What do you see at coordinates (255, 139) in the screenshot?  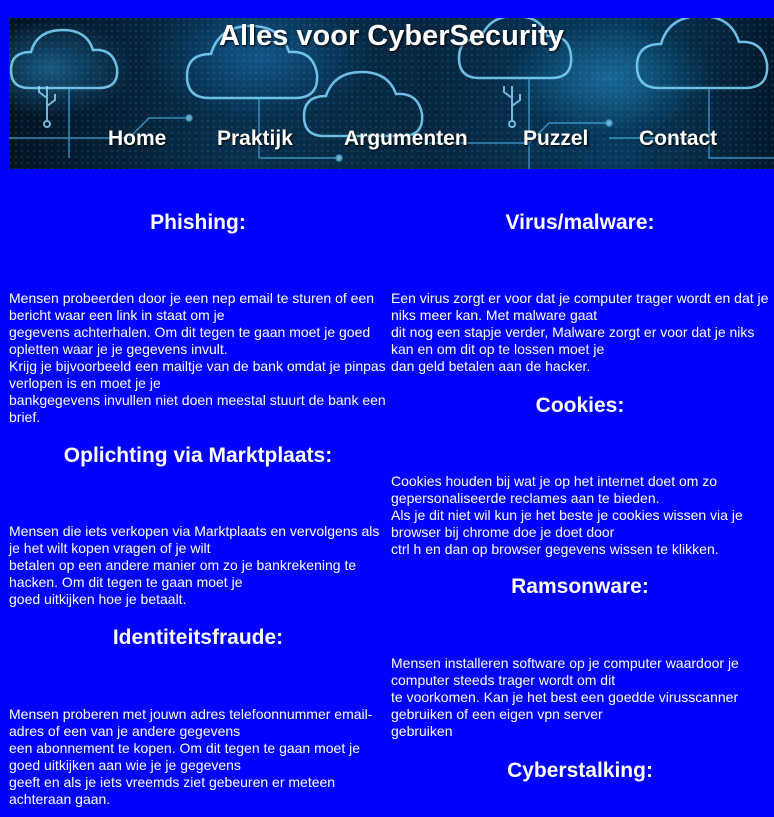 I see `nav-praktijk: Praktijk` at bounding box center [255, 139].